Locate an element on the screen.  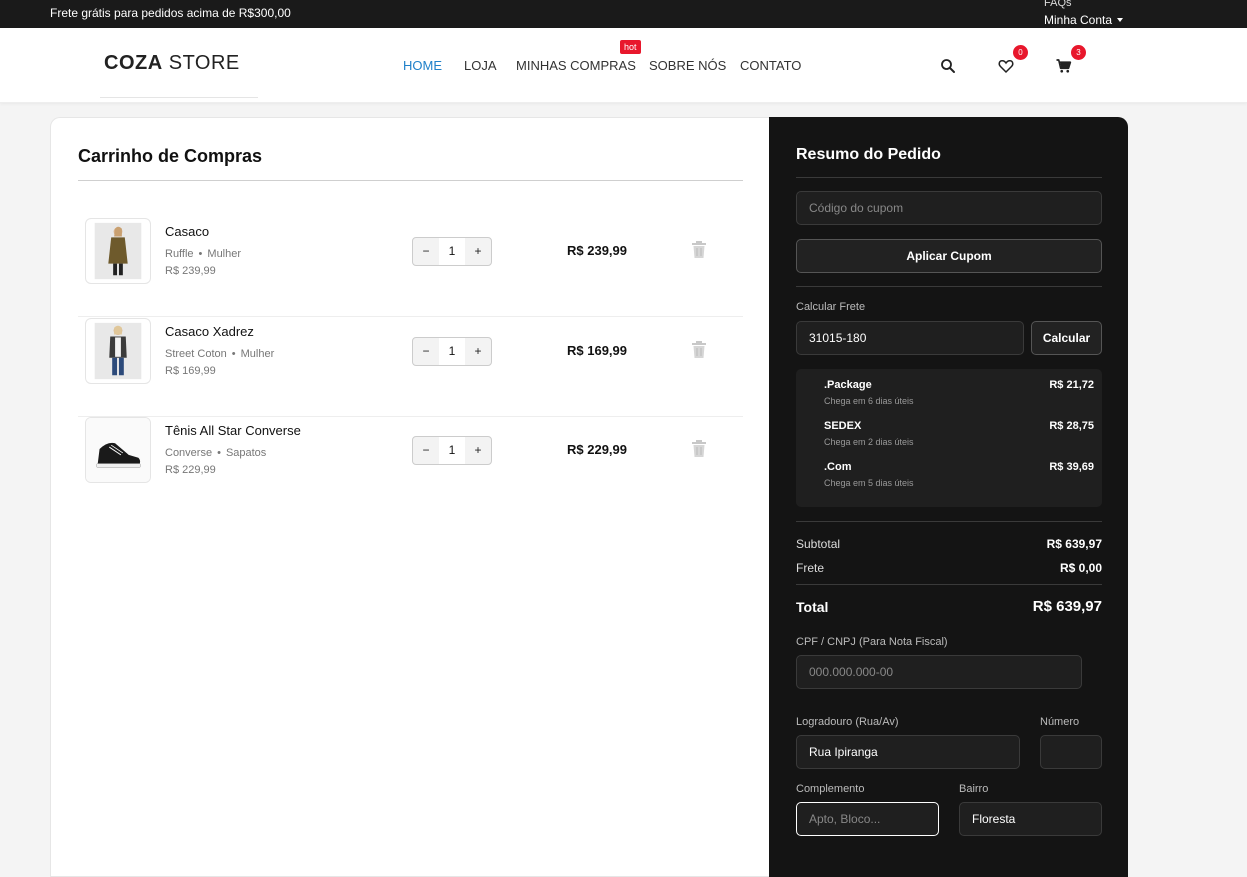
nav-about: SOBRE NÓS is located at coordinates (687, 65).